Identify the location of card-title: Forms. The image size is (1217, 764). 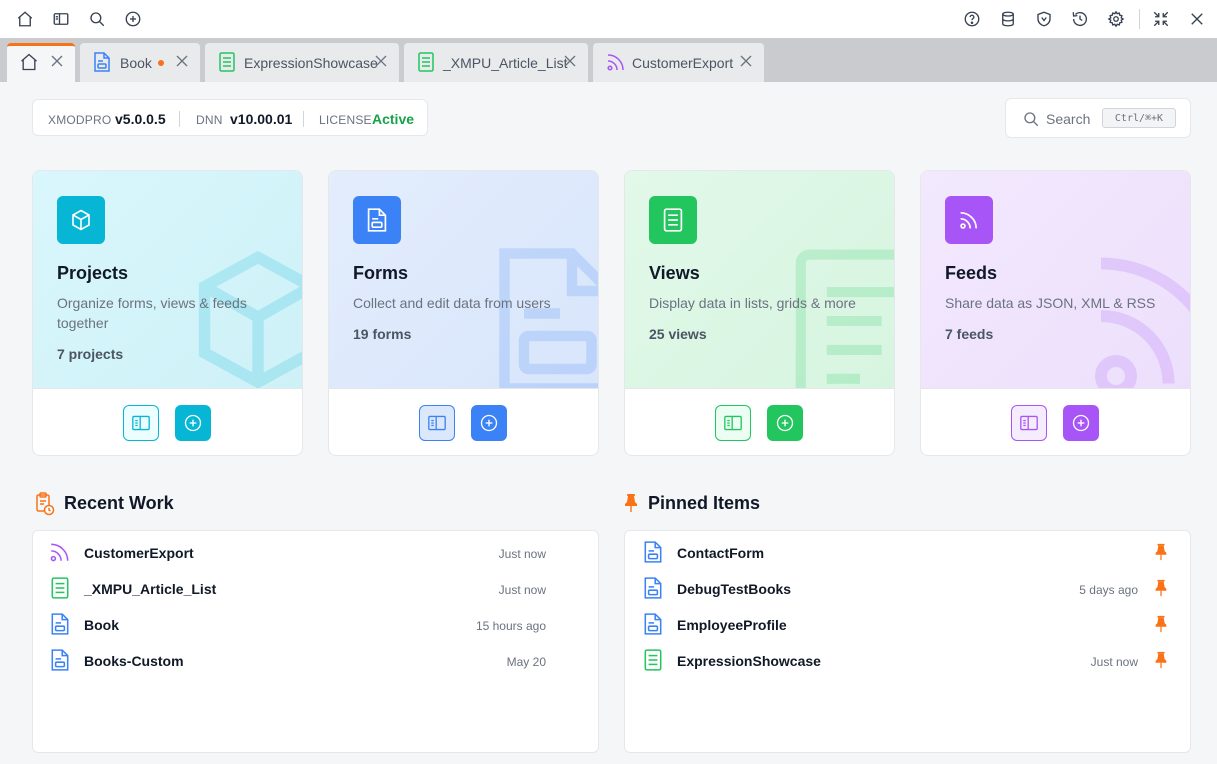
(381, 273).